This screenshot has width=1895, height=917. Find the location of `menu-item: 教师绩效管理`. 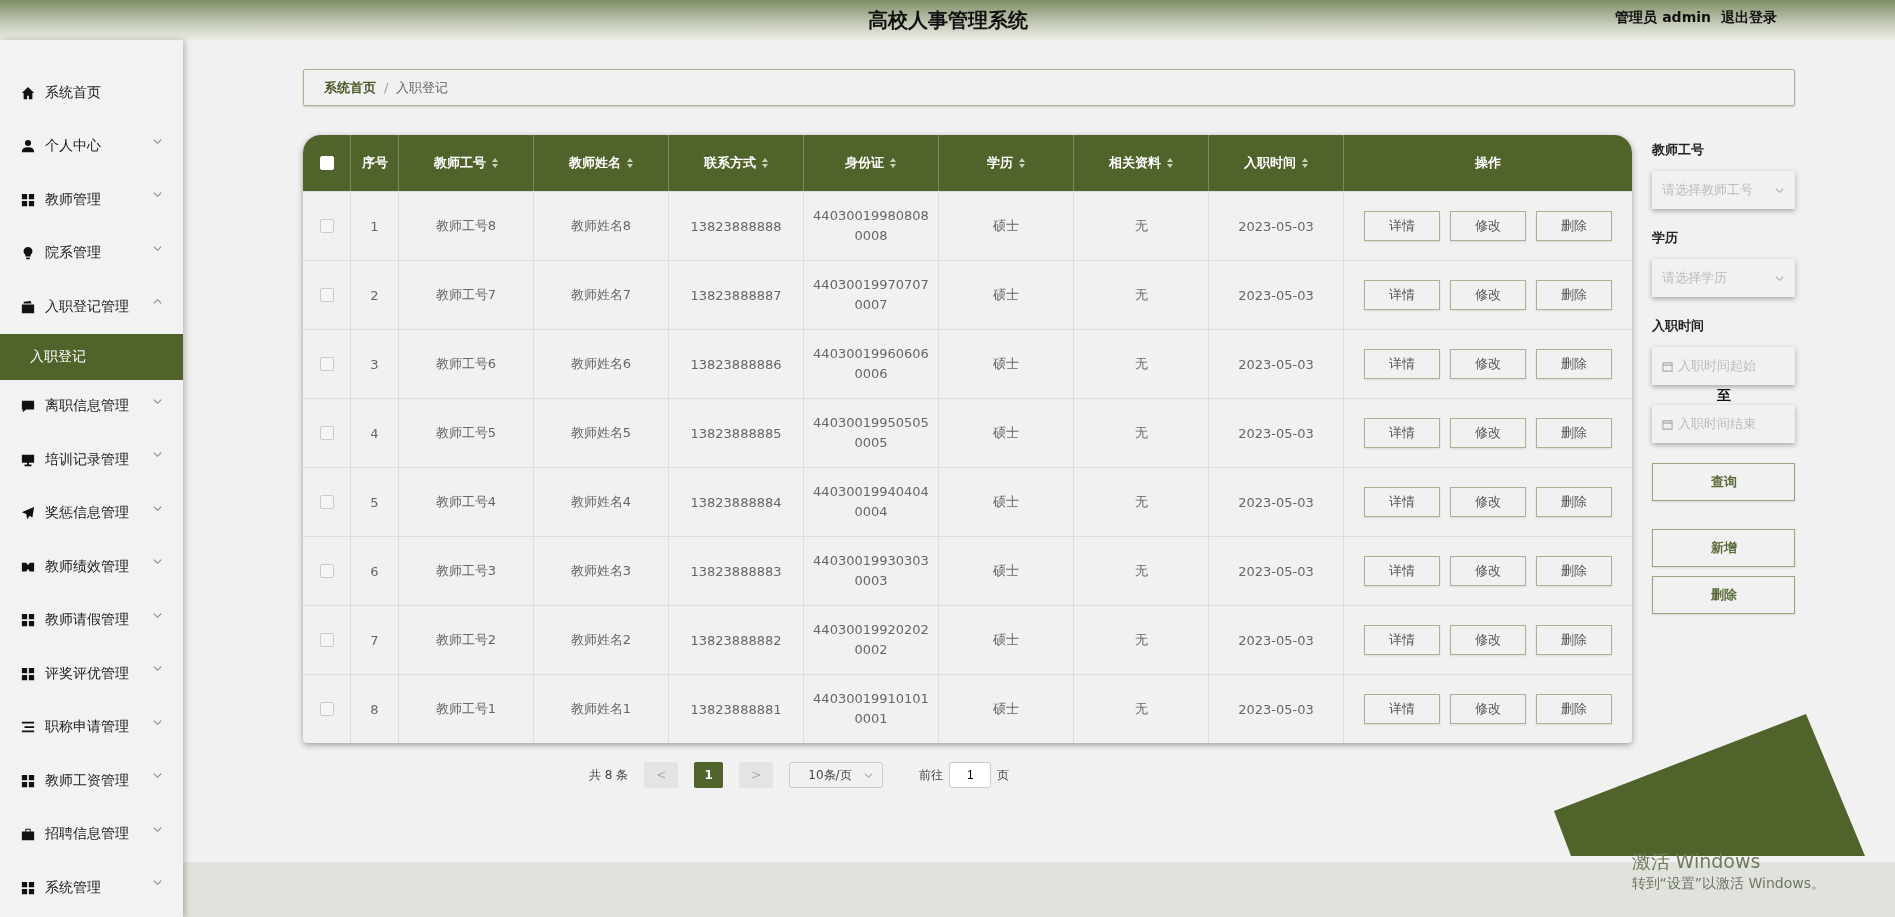

menu-item: 教师绩效管理 is located at coordinates (91, 567).